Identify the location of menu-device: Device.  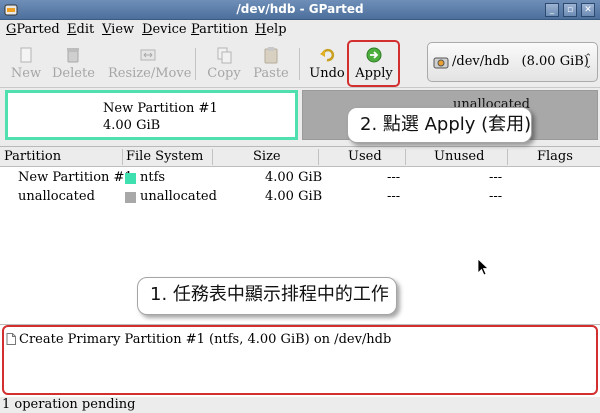
(164, 29).